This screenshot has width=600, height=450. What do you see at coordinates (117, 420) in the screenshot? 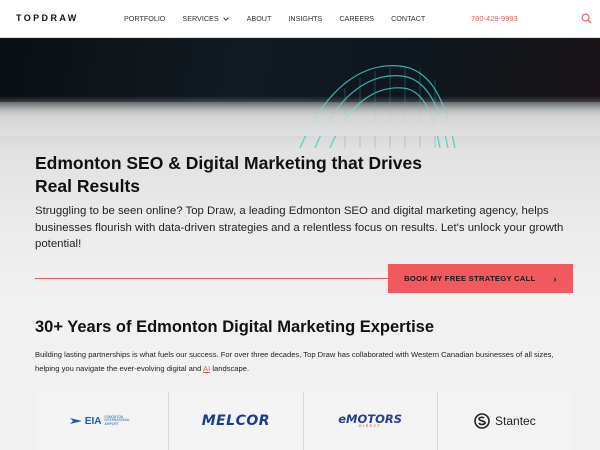
I see `eia-subtitle: EDMONTON INTERNATIONAL AIRPORT` at bounding box center [117, 420].